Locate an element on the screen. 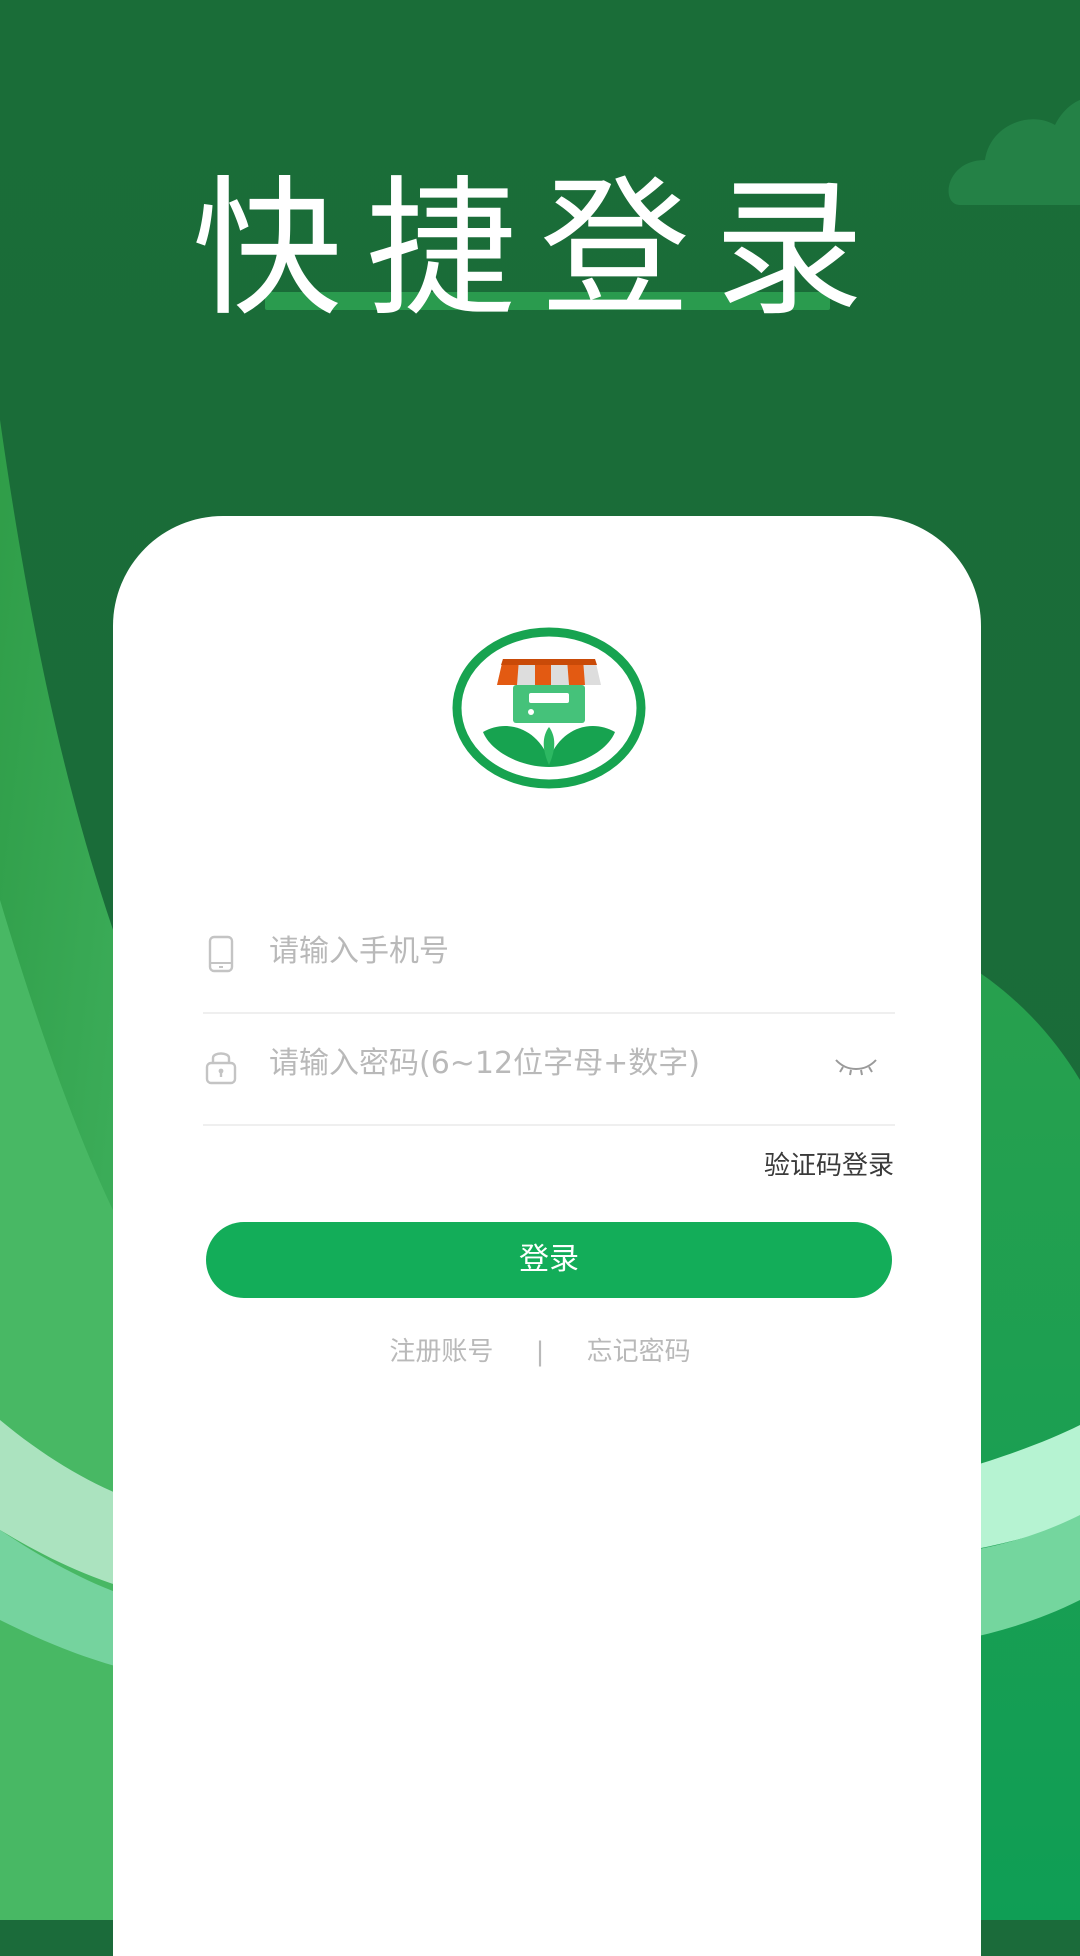 The image size is (1080, 1956). sms-login-link: 验证码登录 is located at coordinates (829, 1166).